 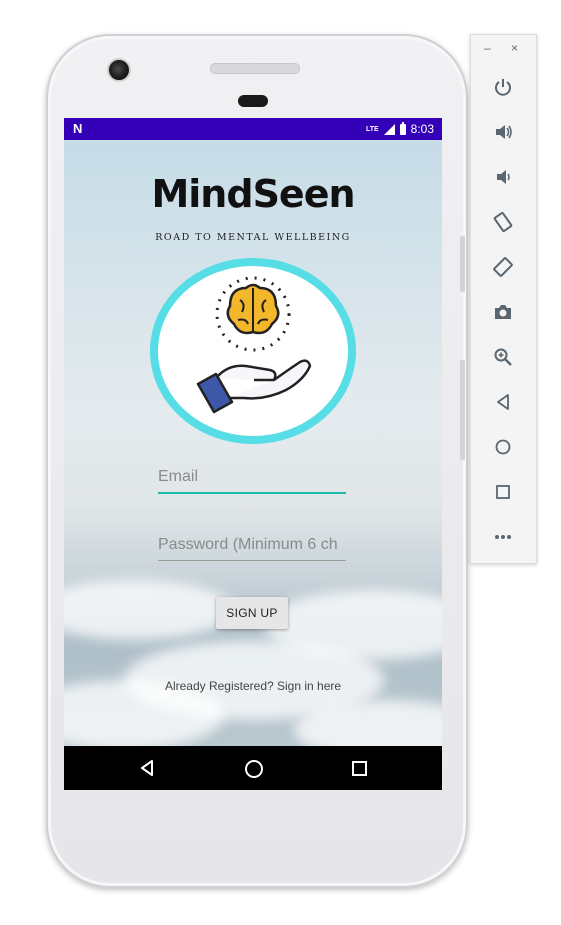 I want to click on more-button, so click(x=503, y=537).